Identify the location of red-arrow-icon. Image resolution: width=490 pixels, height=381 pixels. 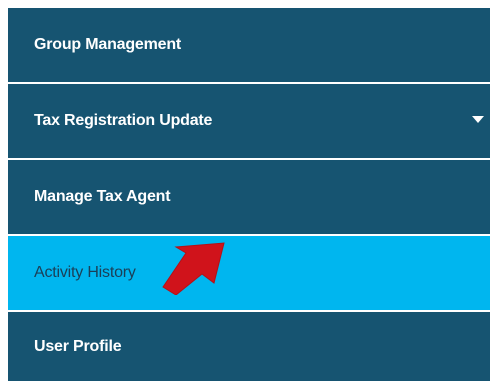
(193, 268).